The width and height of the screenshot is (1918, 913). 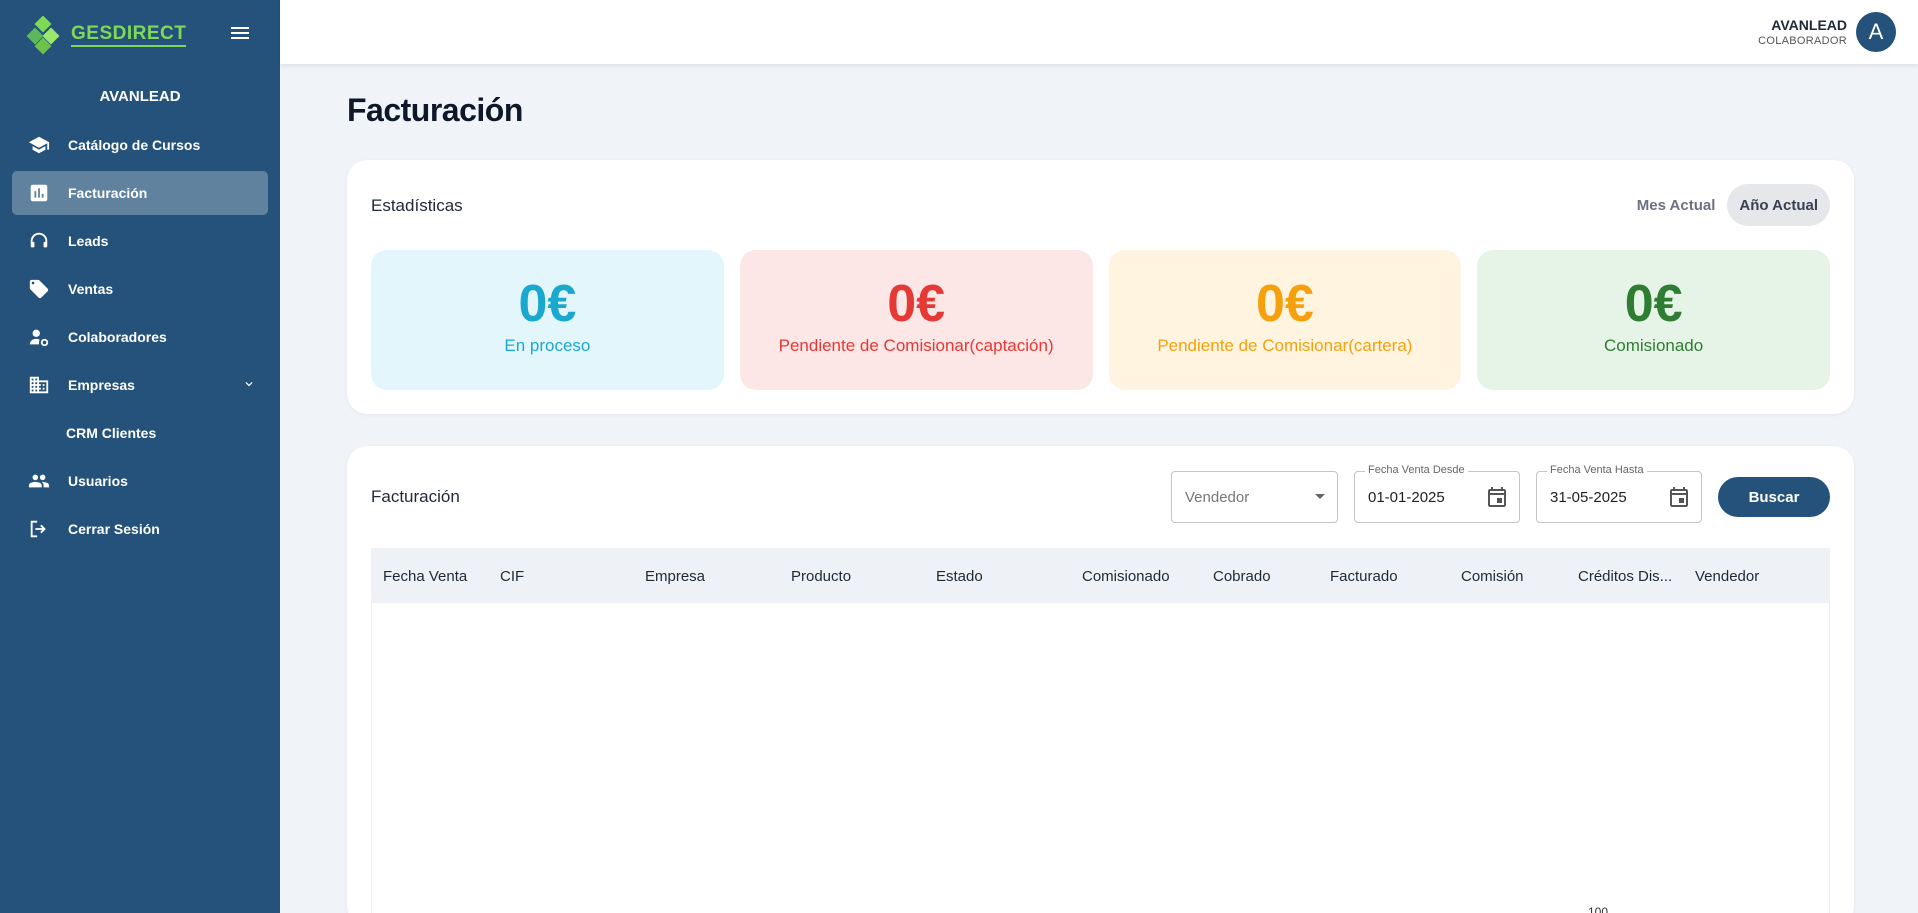 I want to click on column-header: Cobrado, so click(x=1260, y=576).